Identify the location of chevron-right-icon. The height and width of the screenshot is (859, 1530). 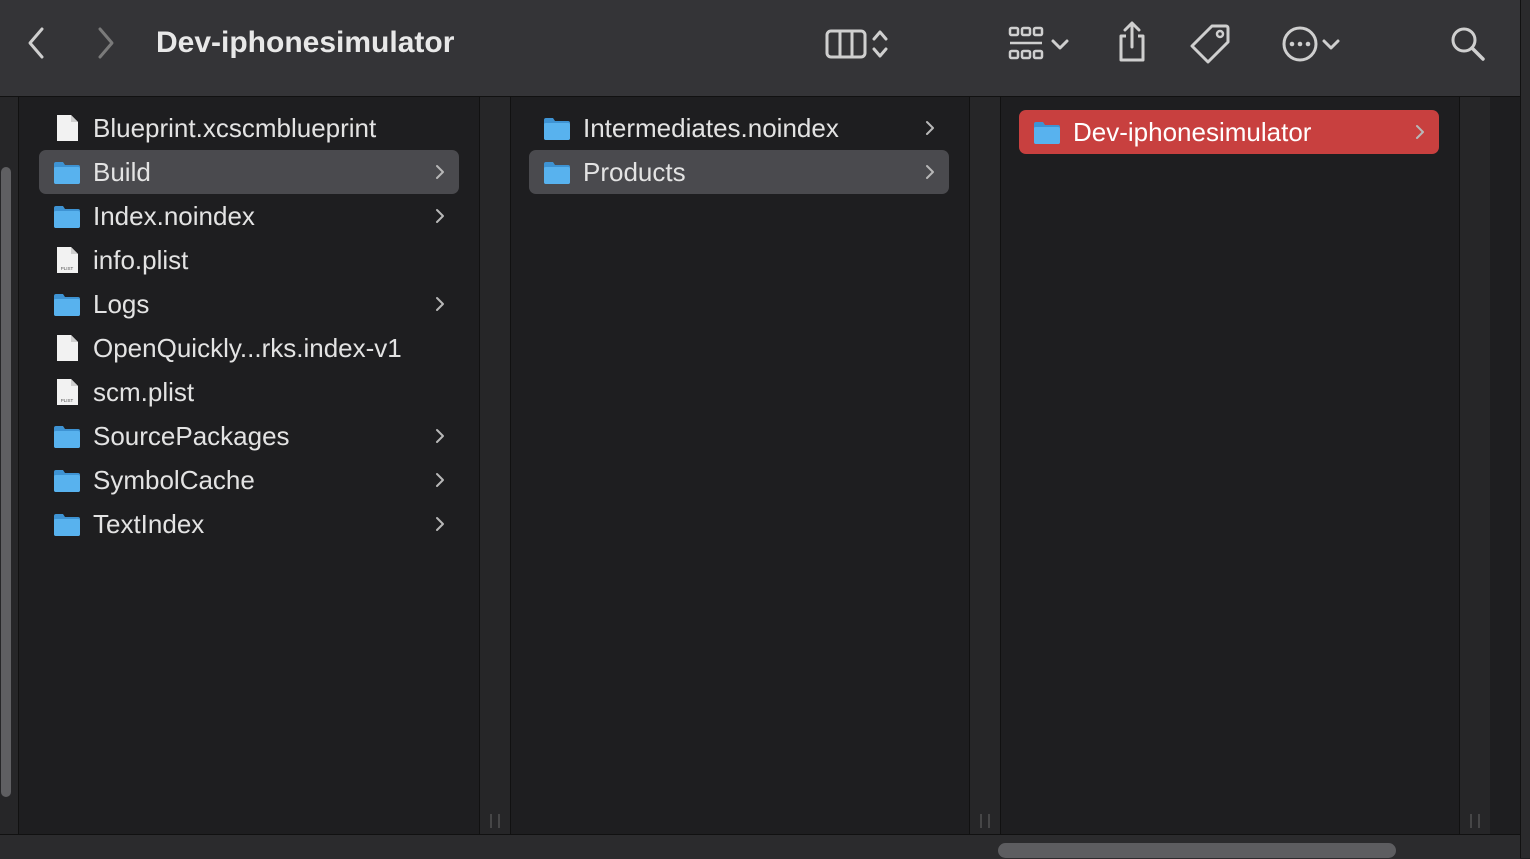
(106, 43).